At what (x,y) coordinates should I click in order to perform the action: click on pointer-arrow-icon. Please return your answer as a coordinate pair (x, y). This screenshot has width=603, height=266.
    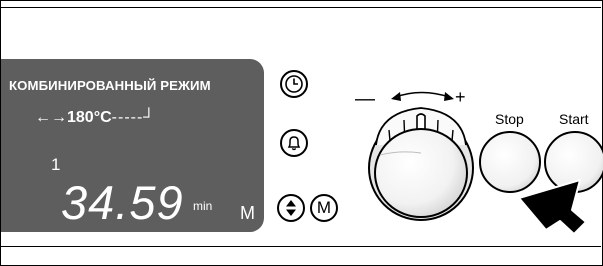
    Looking at the image, I should click on (552, 207).